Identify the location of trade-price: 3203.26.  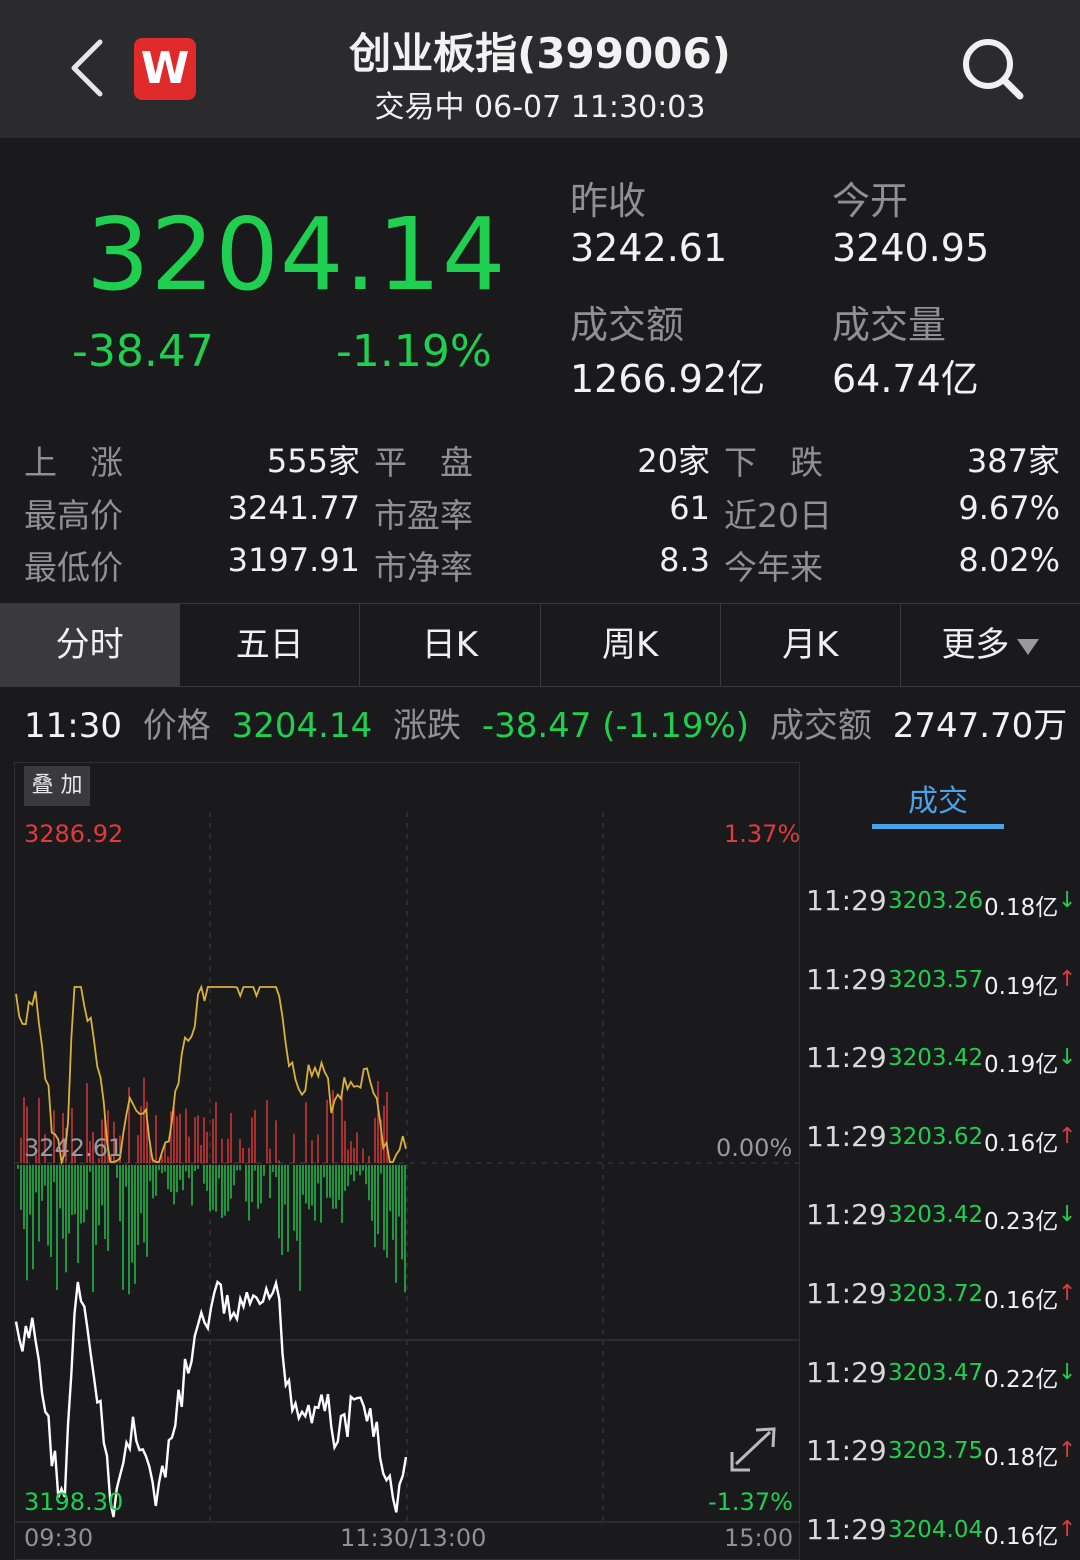
(936, 901).